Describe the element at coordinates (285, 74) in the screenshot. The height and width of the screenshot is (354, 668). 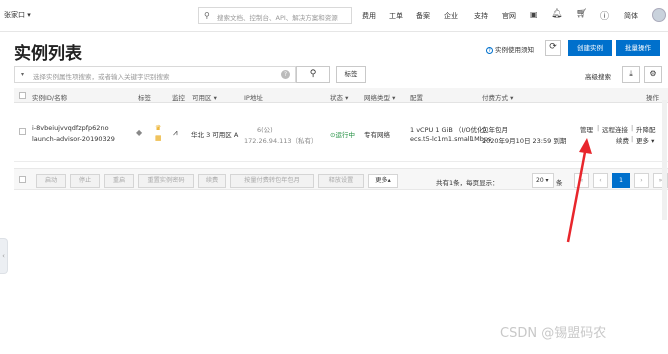
I see `help-circle-icon: ?` at that location.